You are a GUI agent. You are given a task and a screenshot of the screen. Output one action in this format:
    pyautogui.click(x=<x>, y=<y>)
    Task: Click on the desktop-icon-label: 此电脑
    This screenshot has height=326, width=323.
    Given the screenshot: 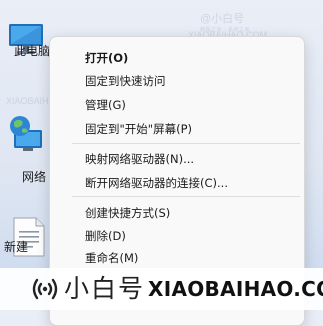 What is the action you would take?
    pyautogui.click(x=32, y=51)
    